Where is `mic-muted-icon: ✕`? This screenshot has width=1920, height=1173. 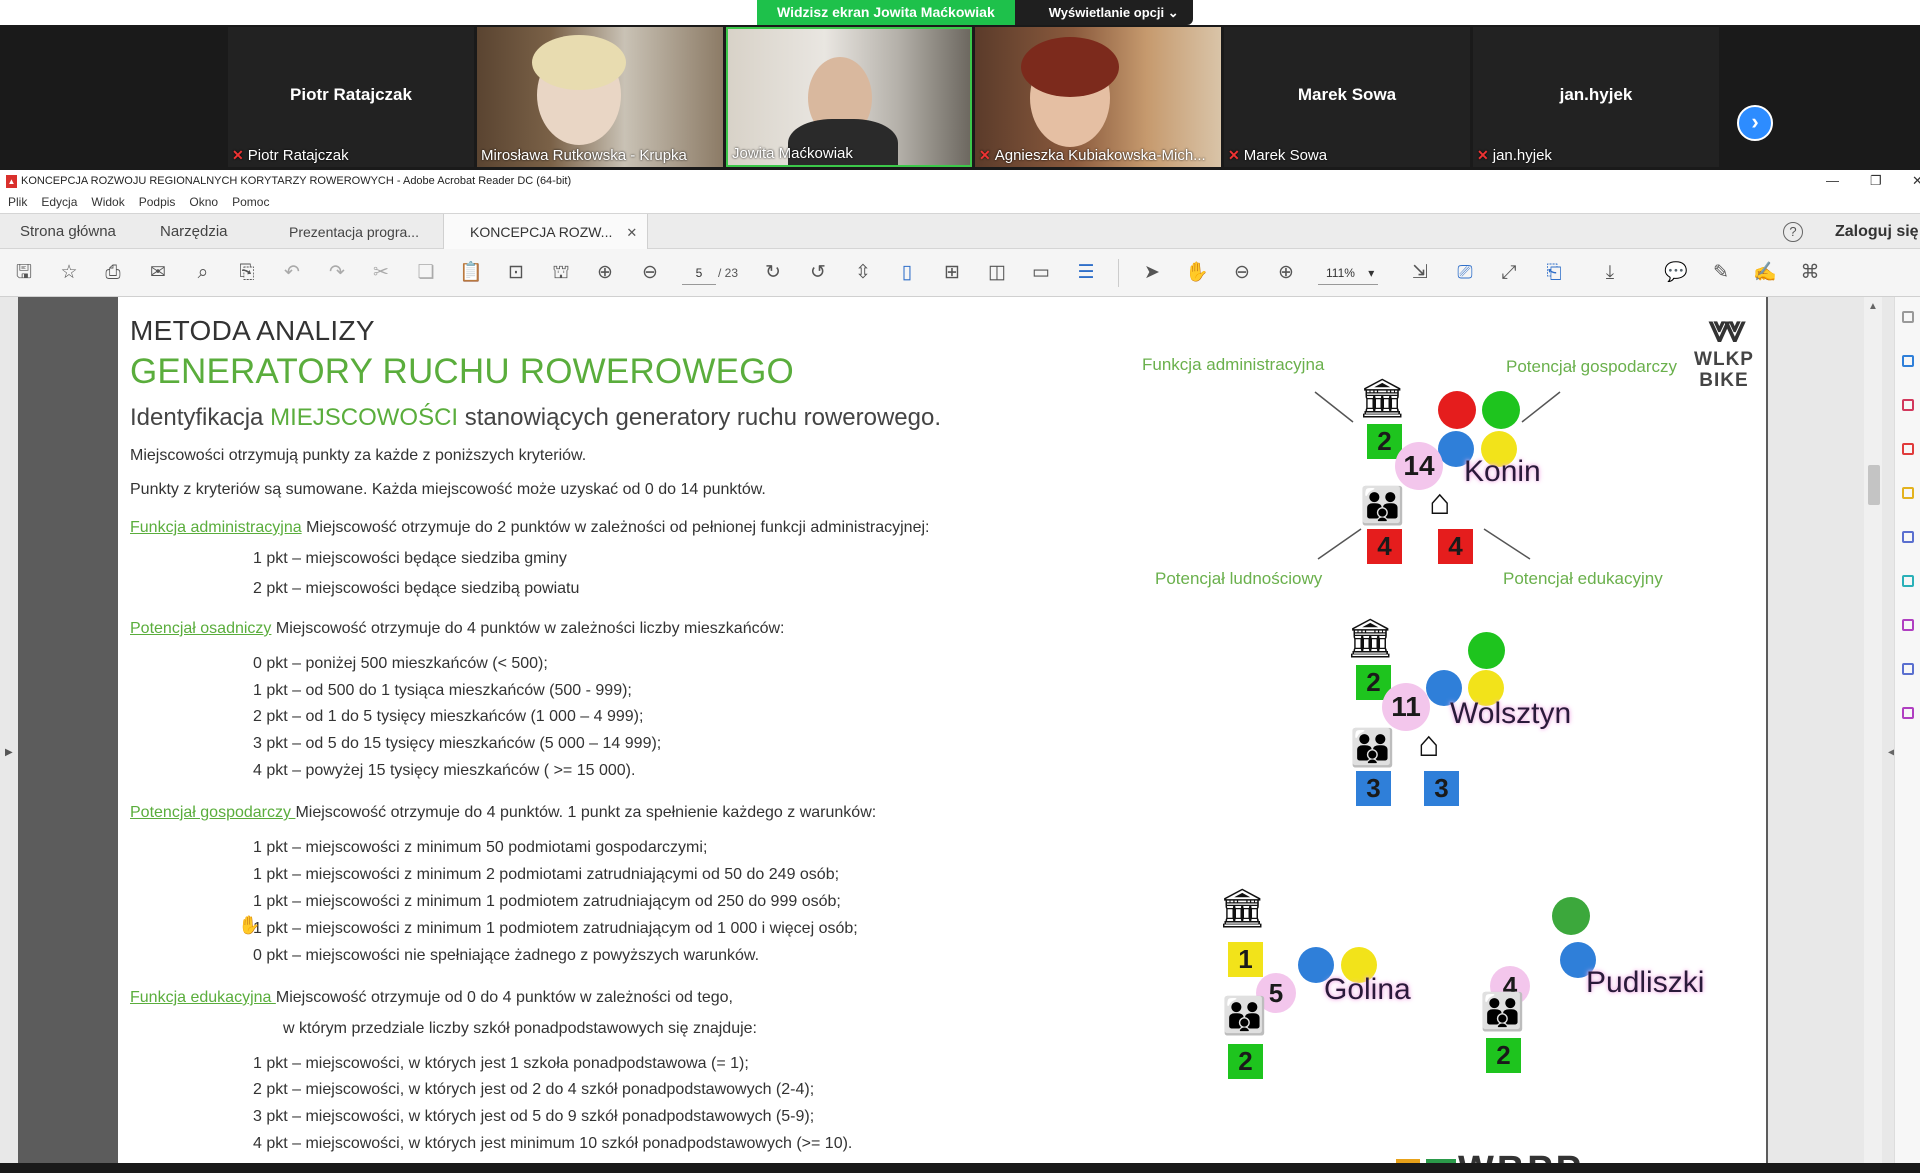 mic-muted-icon: ✕ is located at coordinates (985, 155).